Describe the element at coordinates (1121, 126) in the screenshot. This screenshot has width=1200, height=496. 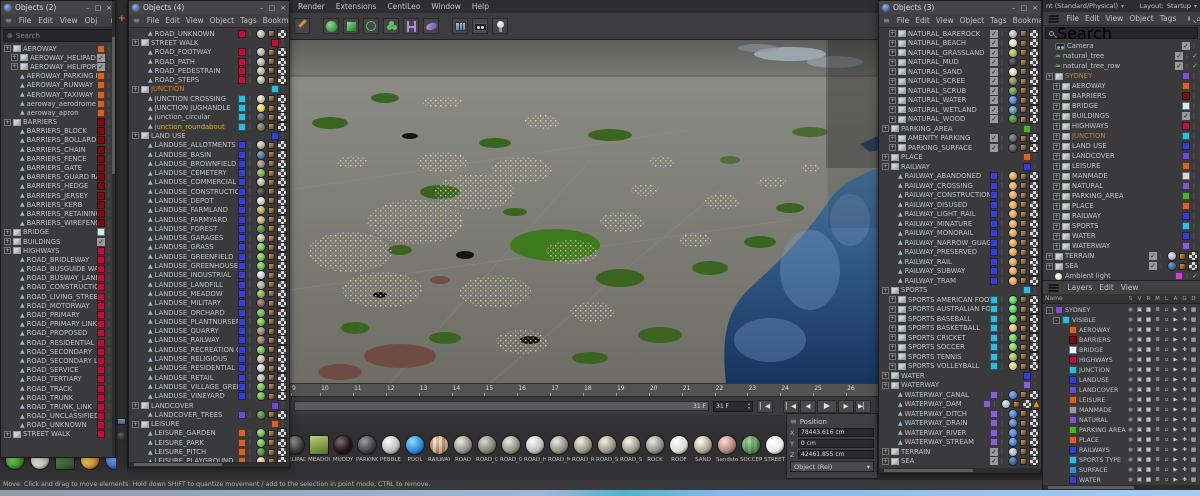
I see `tree-item: + HIGHWAYS ⋮` at that location.